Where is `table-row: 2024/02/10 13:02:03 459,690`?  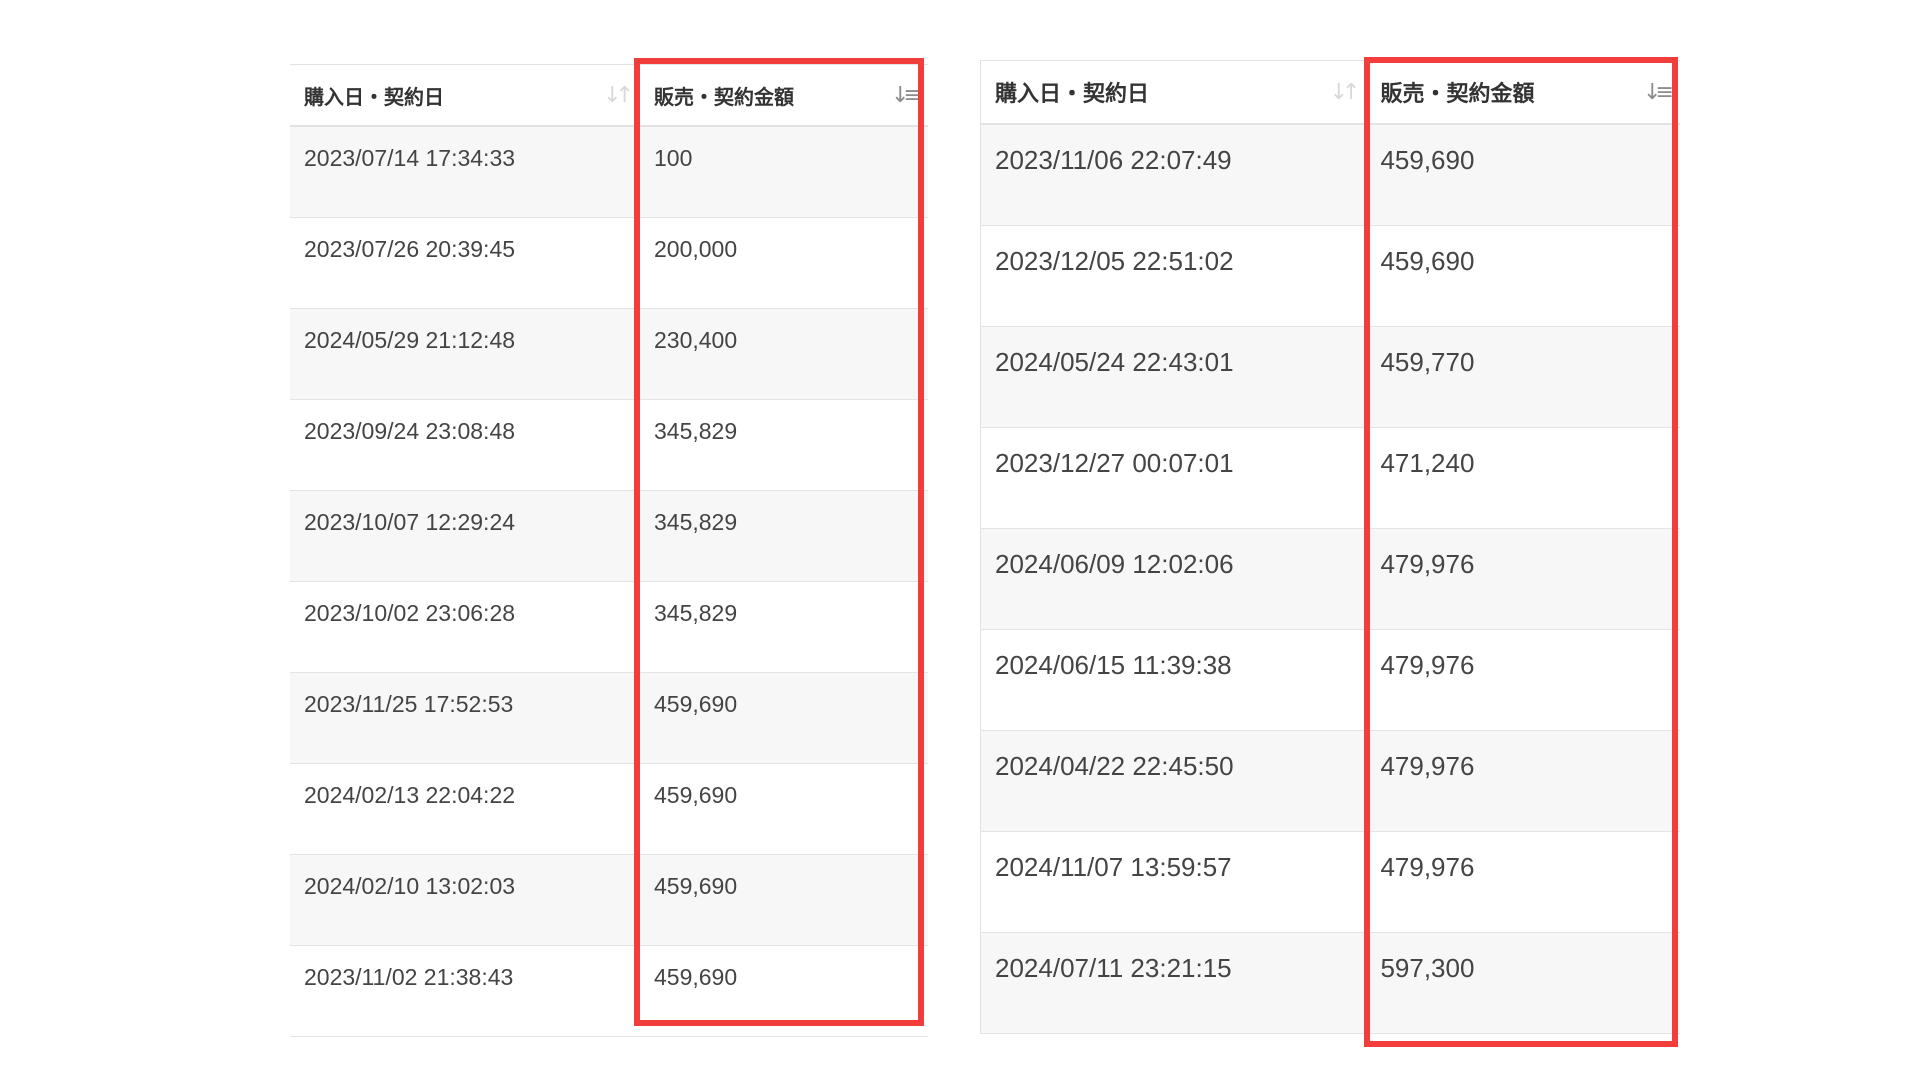 table-row: 2024/02/10 13:02:03 459,690 is located at coordinates (609, 900).